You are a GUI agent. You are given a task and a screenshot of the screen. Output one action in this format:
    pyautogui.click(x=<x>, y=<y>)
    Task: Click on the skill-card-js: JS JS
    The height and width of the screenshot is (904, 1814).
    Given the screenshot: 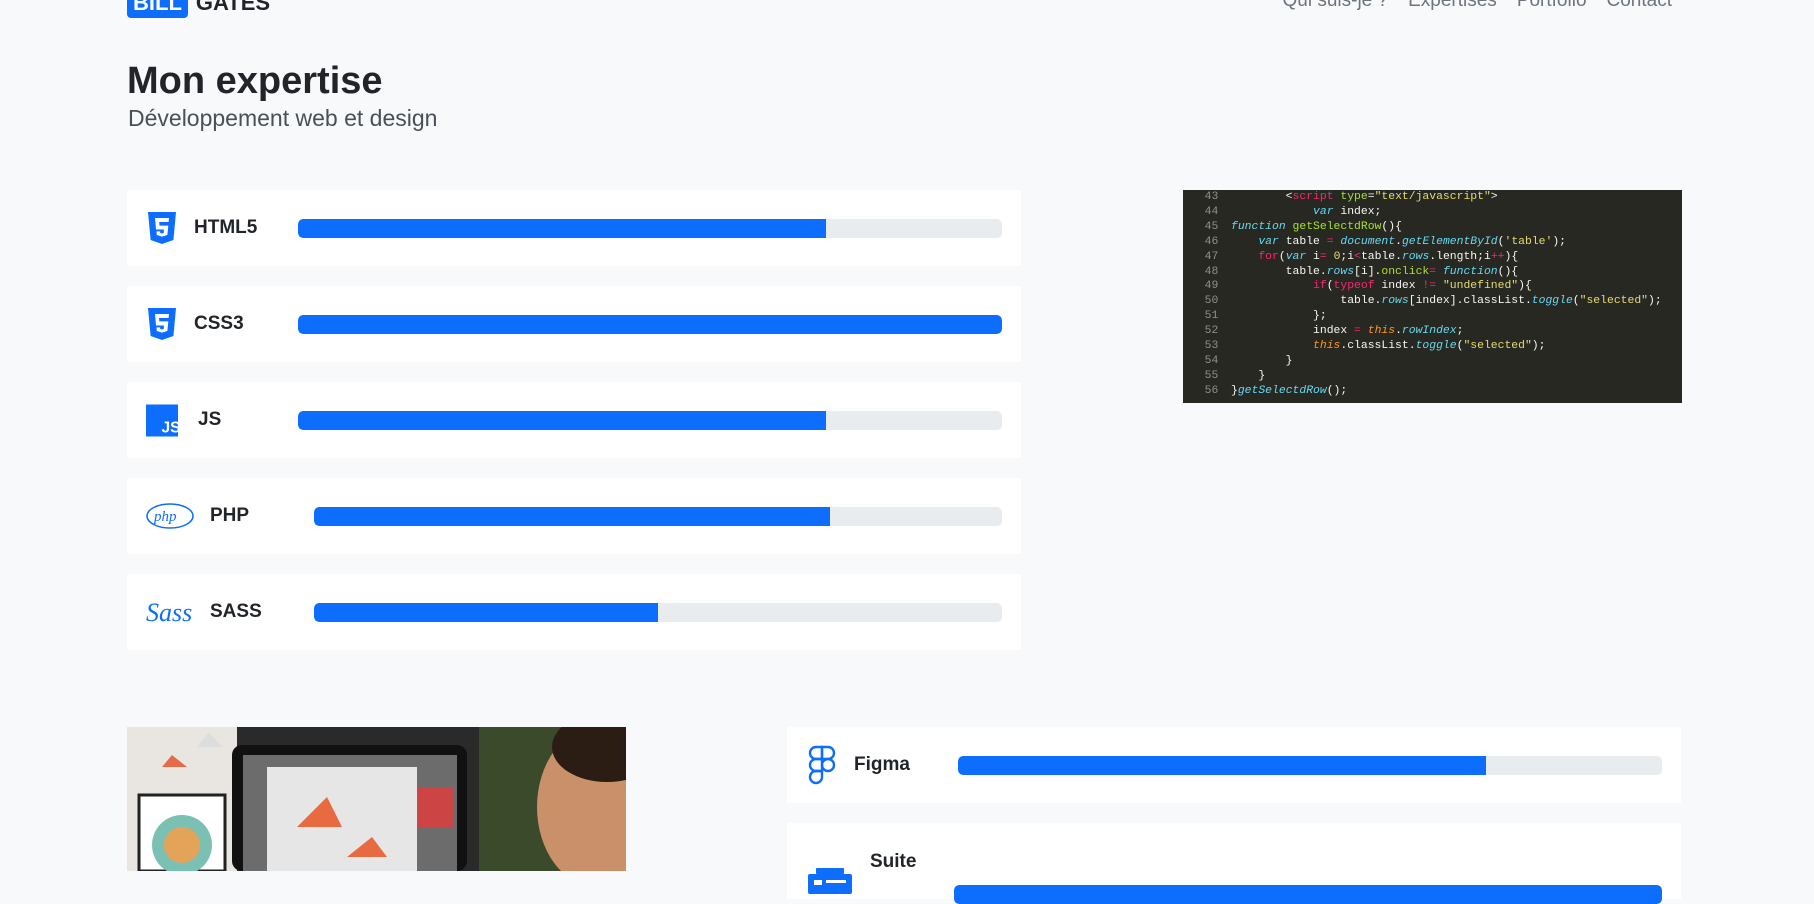 What is the action you would take?
    pyautogui.click(x=574, y=420)
    